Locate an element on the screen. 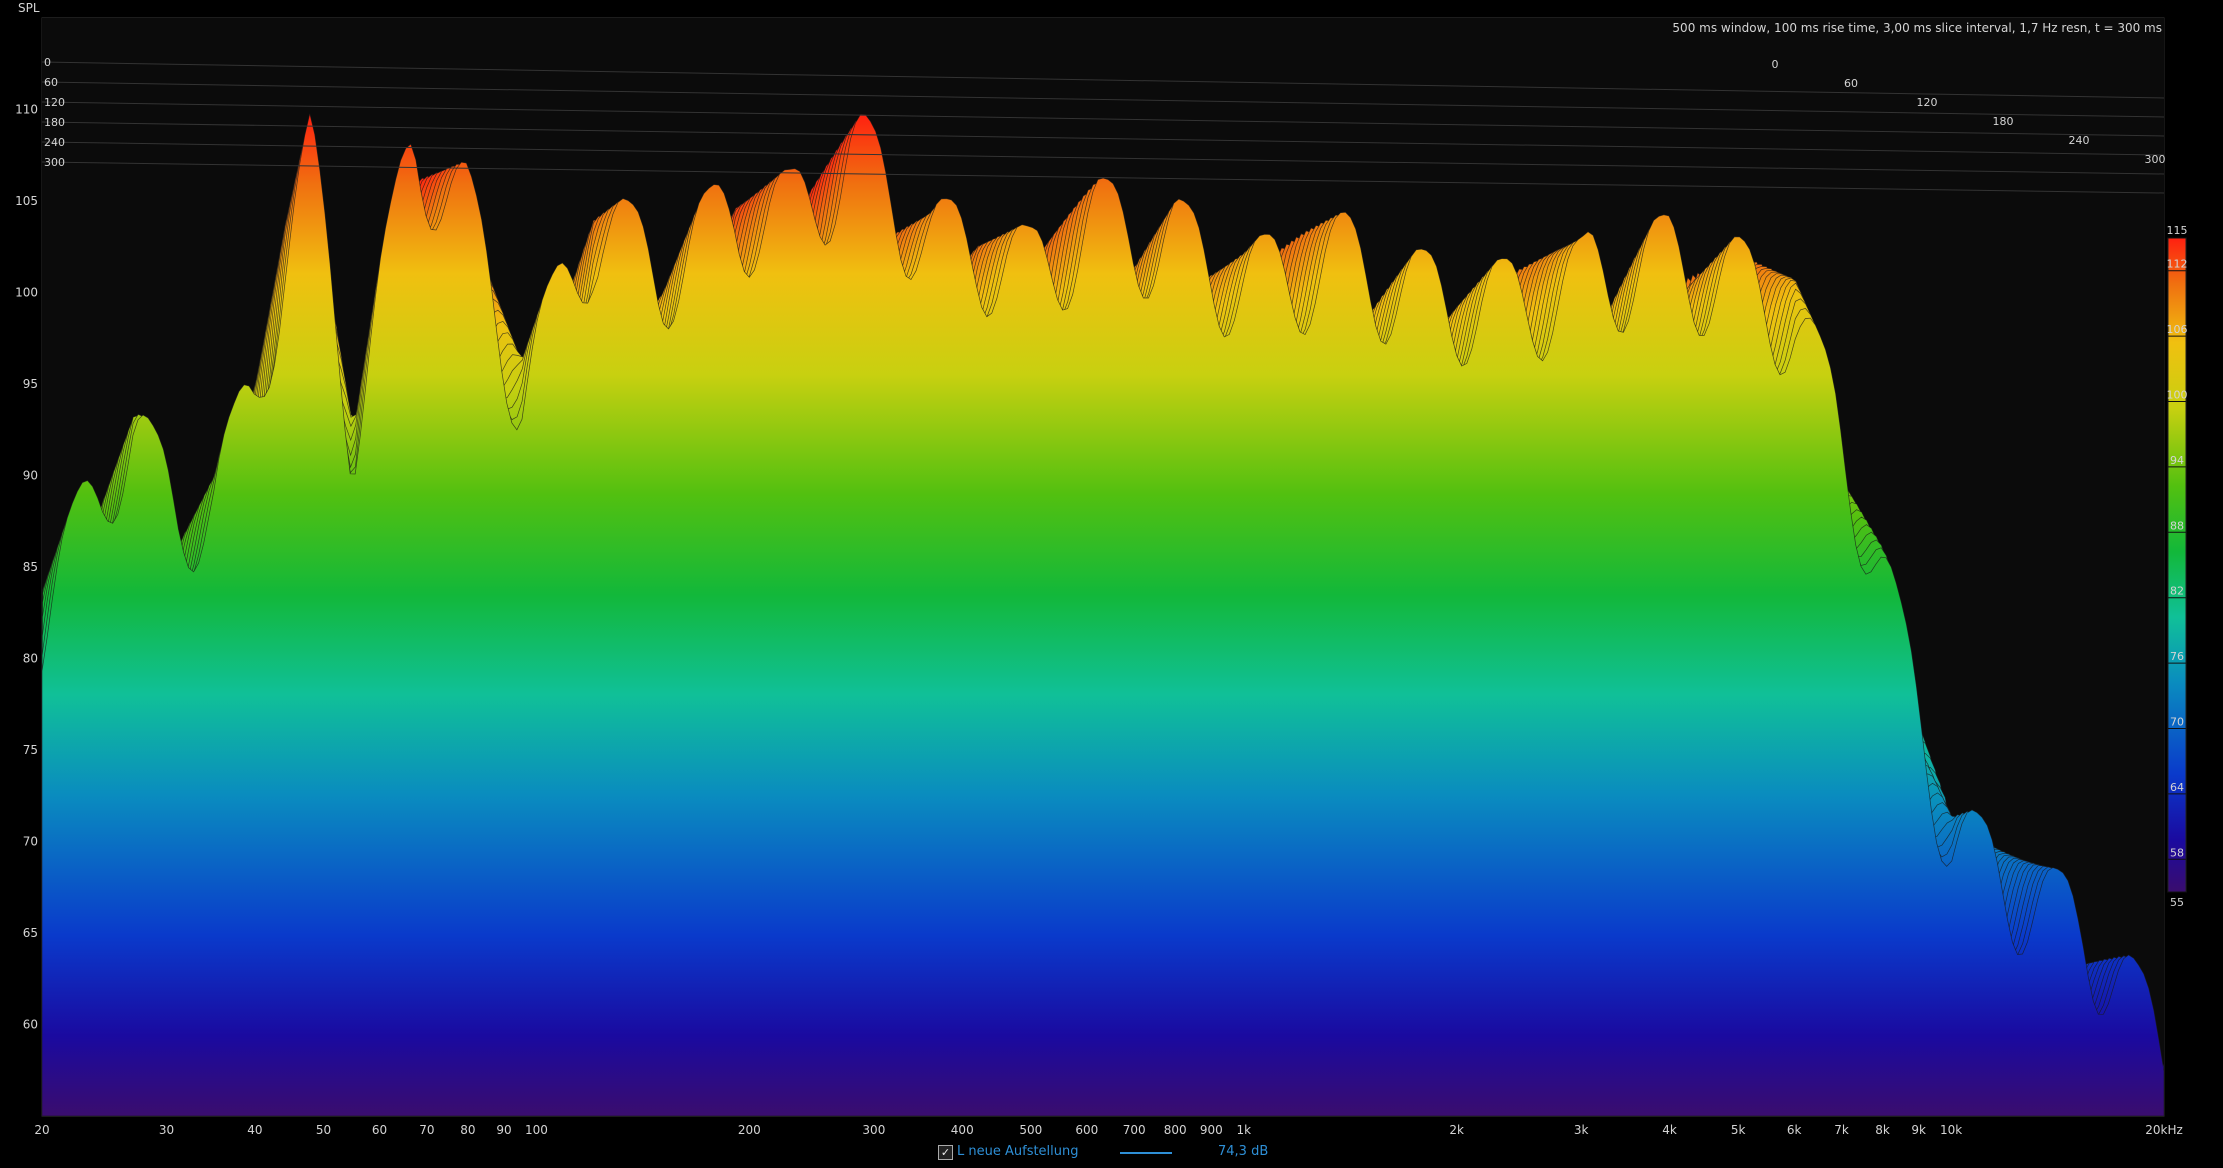 This screenshot has width=2223, height=1168. x-tick-label: 2k is located at coordinates (1456, 1130).